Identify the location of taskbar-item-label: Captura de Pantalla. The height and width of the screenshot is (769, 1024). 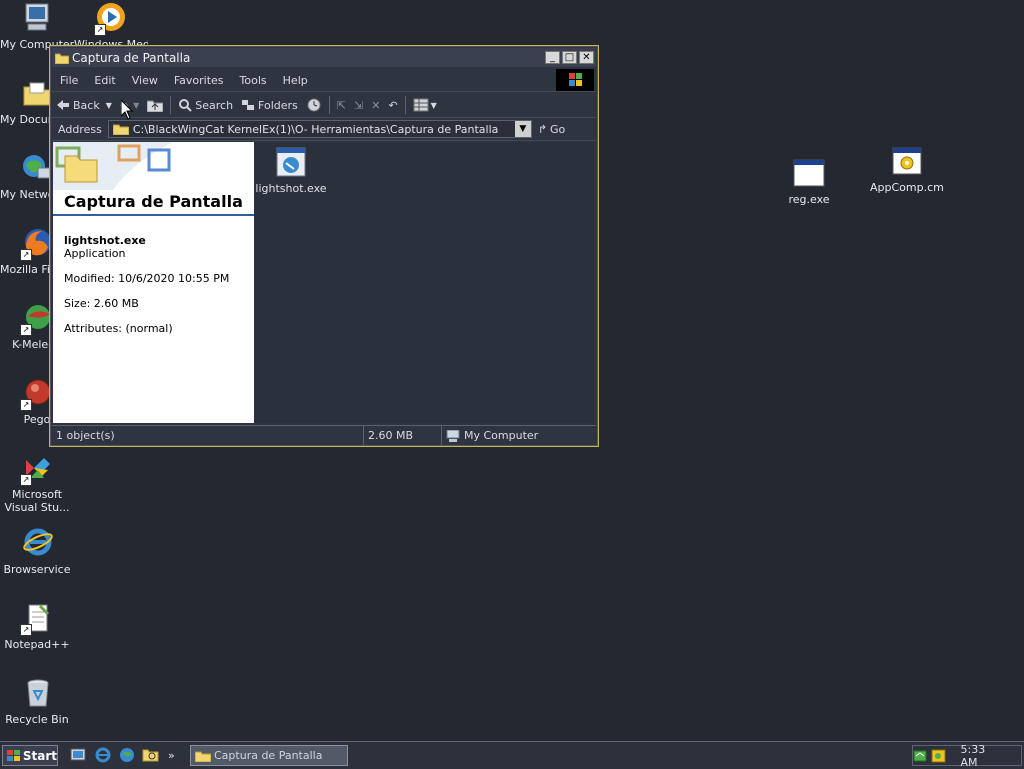
(268, 755).